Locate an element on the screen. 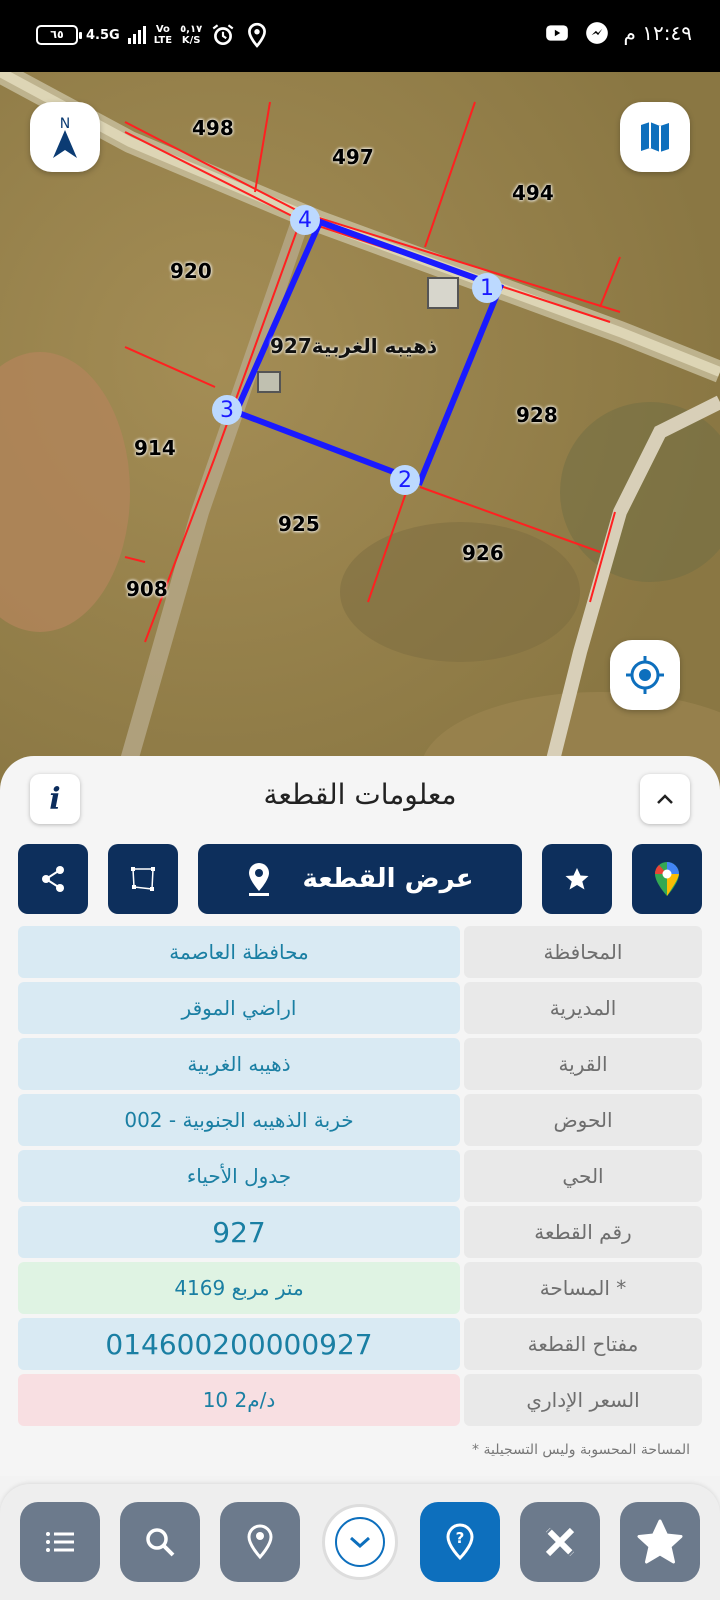 This screenshot has width=720, height=1600. show-plot-button: عرض القطعة is located at coordinates (360, 879).